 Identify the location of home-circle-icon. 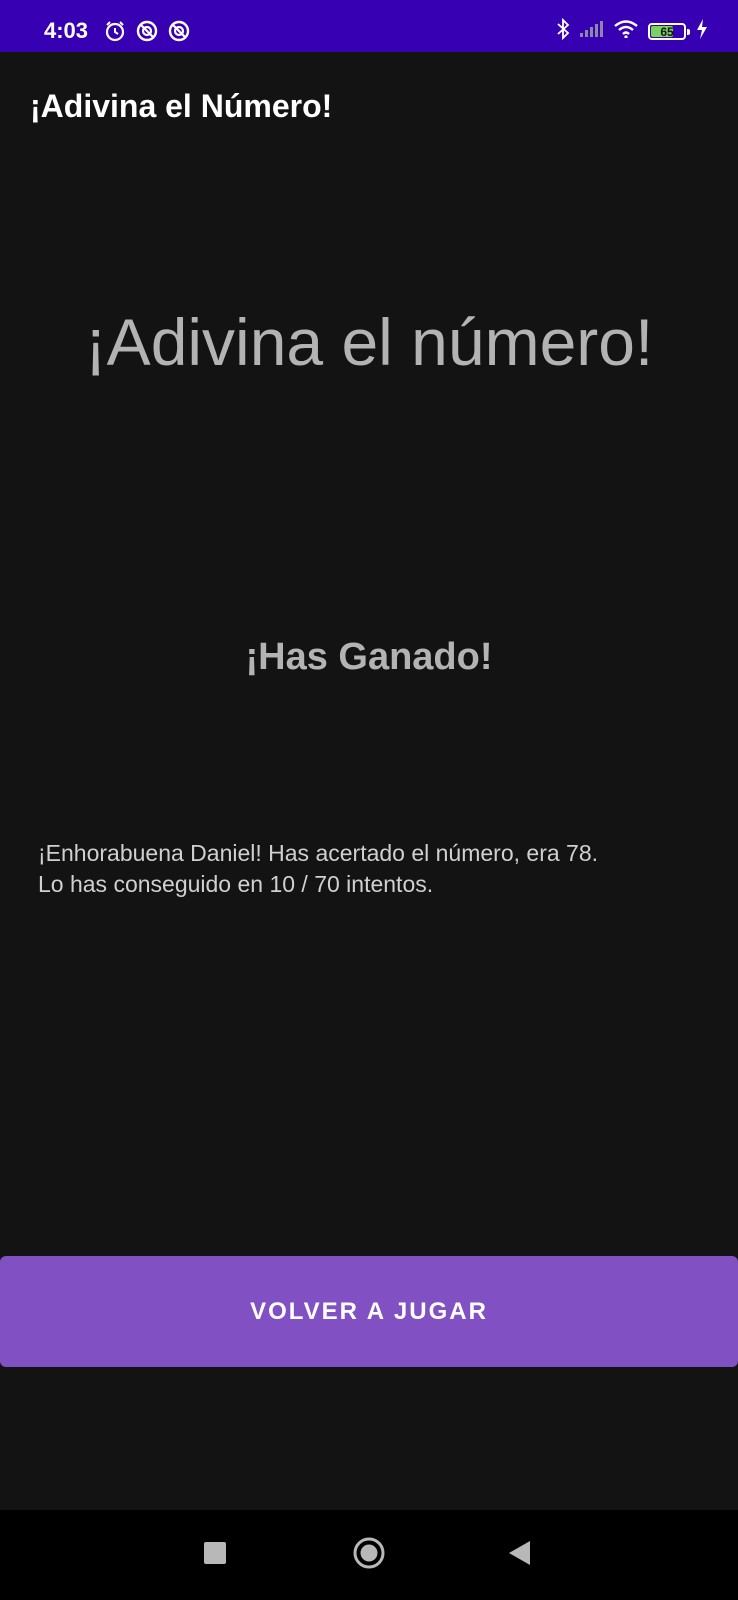
(369, 1555).